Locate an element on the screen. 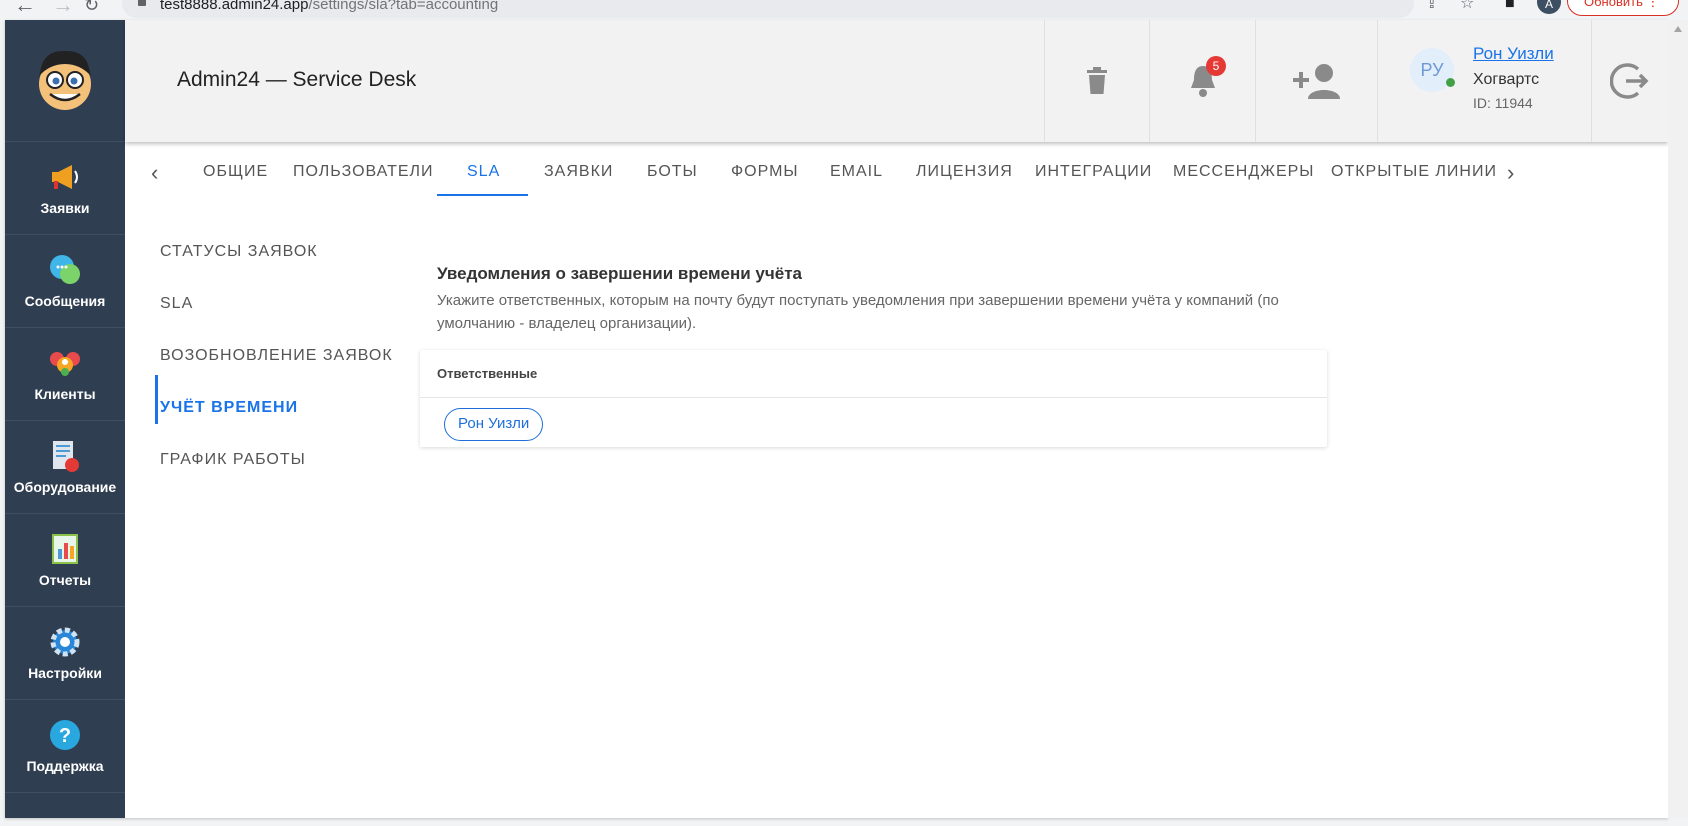  sidebar-item-label: Клиенты is located at coordinates (65, 394).